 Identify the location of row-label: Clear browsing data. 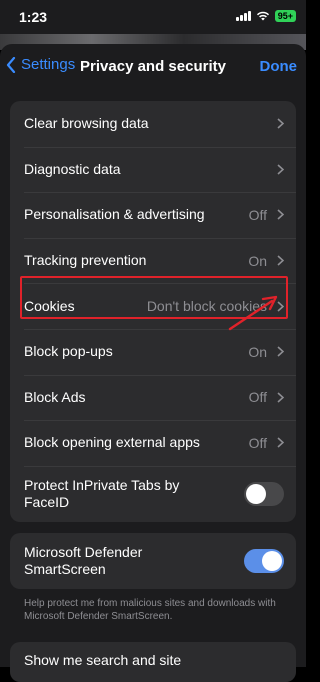
(86, 123).